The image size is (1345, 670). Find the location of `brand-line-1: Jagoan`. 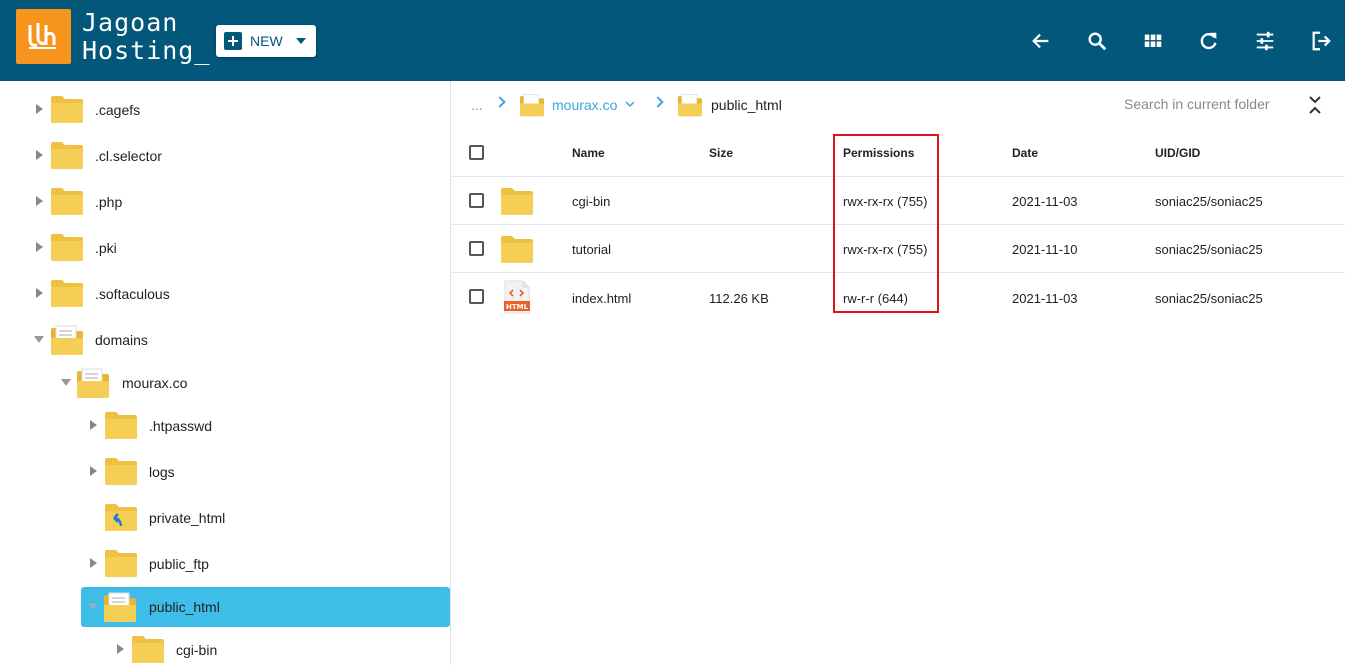

brand-line-1: Jagoan is located at coordinates (130, 22).